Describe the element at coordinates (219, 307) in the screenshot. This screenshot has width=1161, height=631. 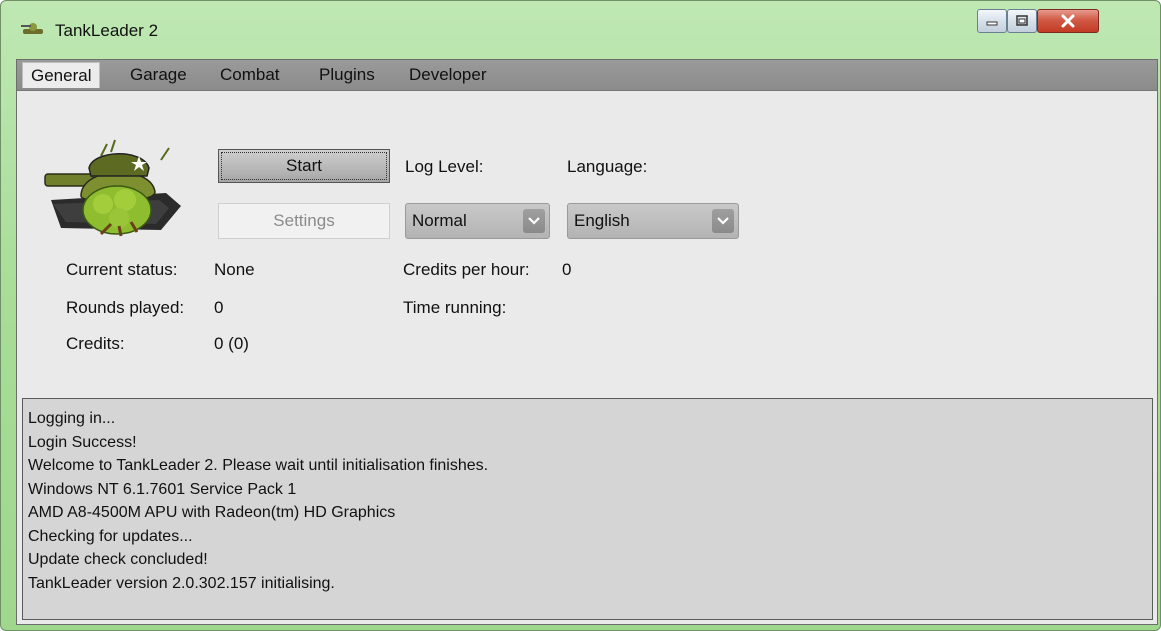
I see `rounds-played-value: 0` at that location.